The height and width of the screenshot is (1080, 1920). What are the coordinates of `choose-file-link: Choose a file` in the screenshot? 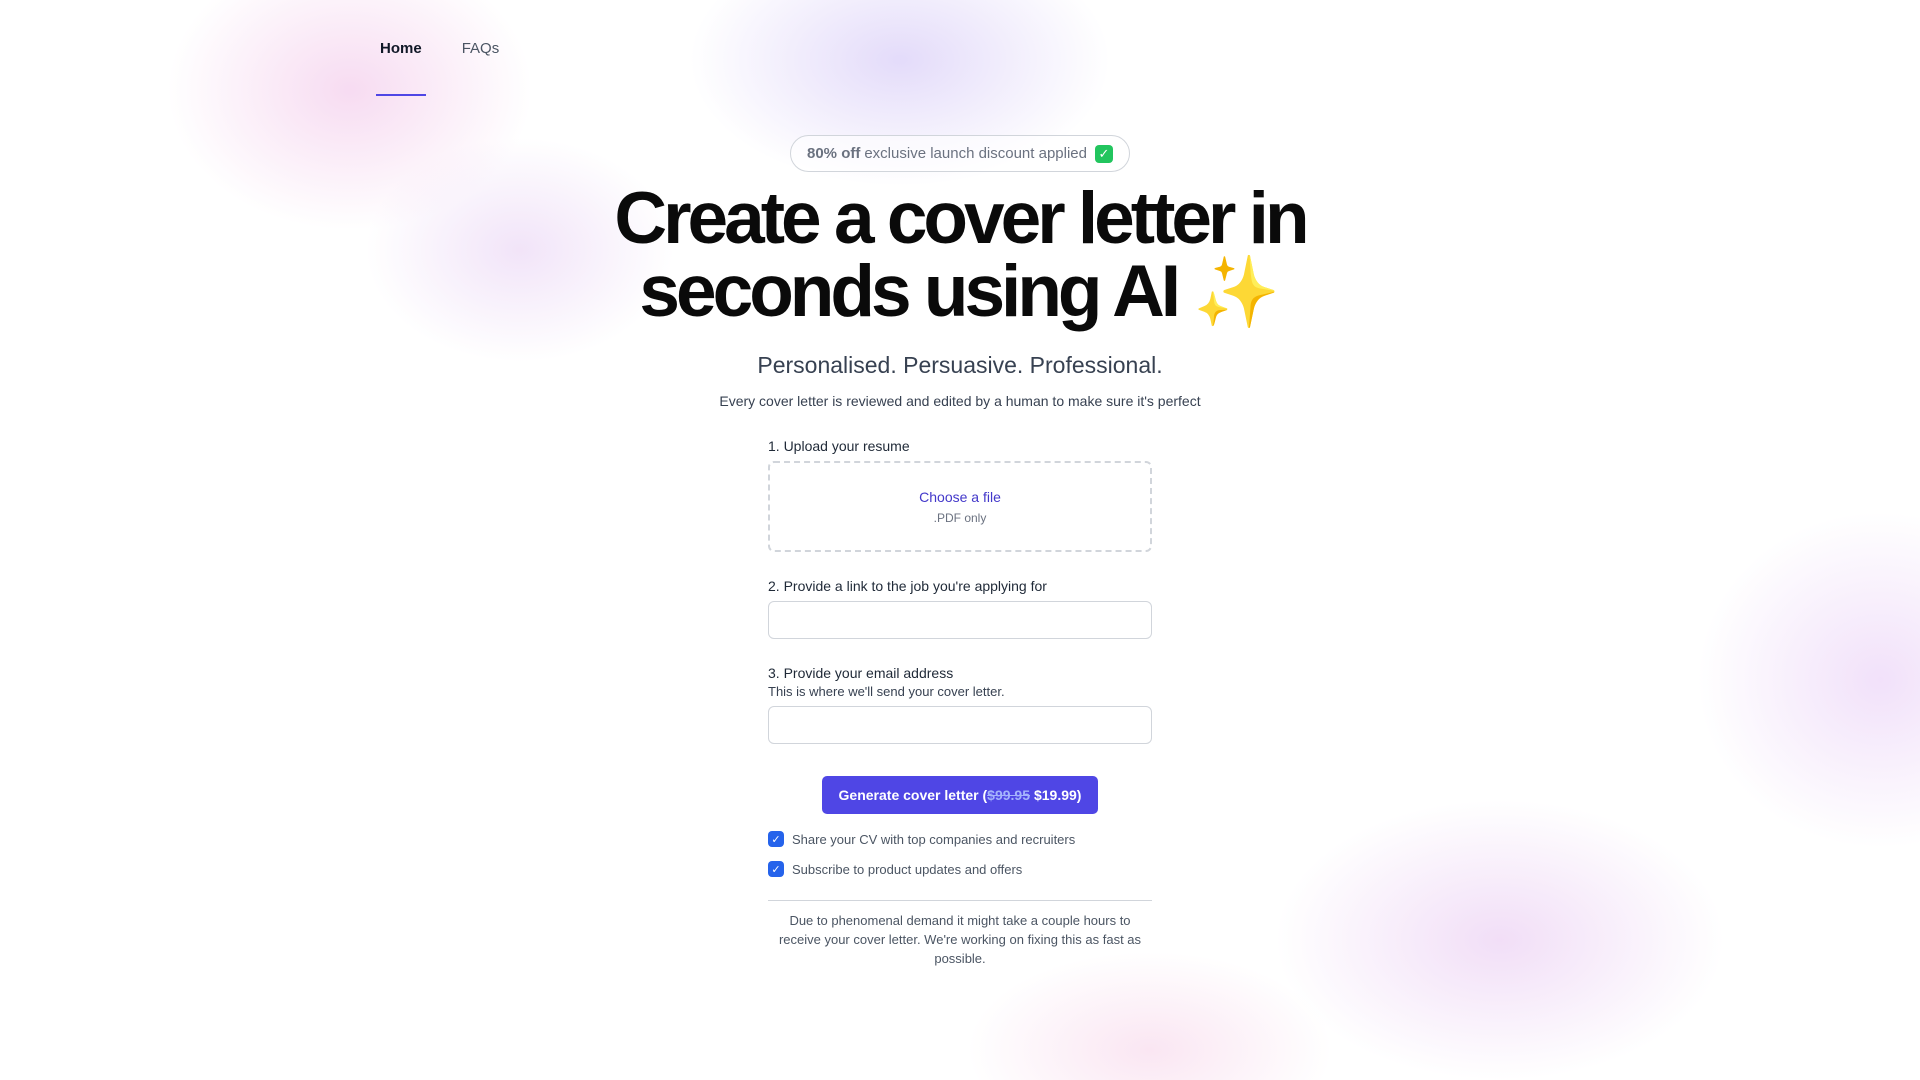 It's located at (960, 497).